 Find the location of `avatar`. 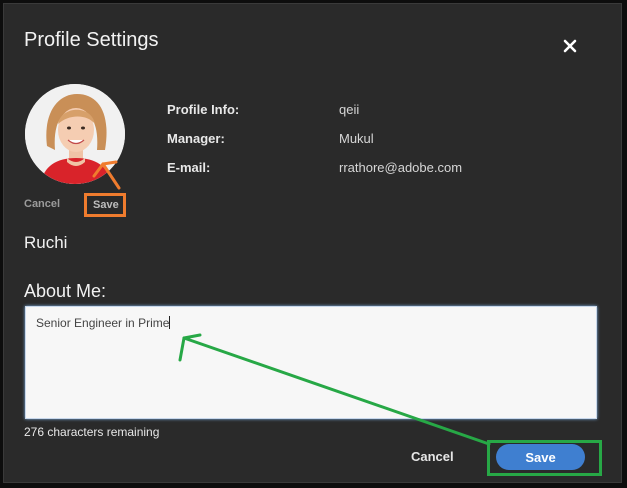

avatar is located at coordinates (75, 134).